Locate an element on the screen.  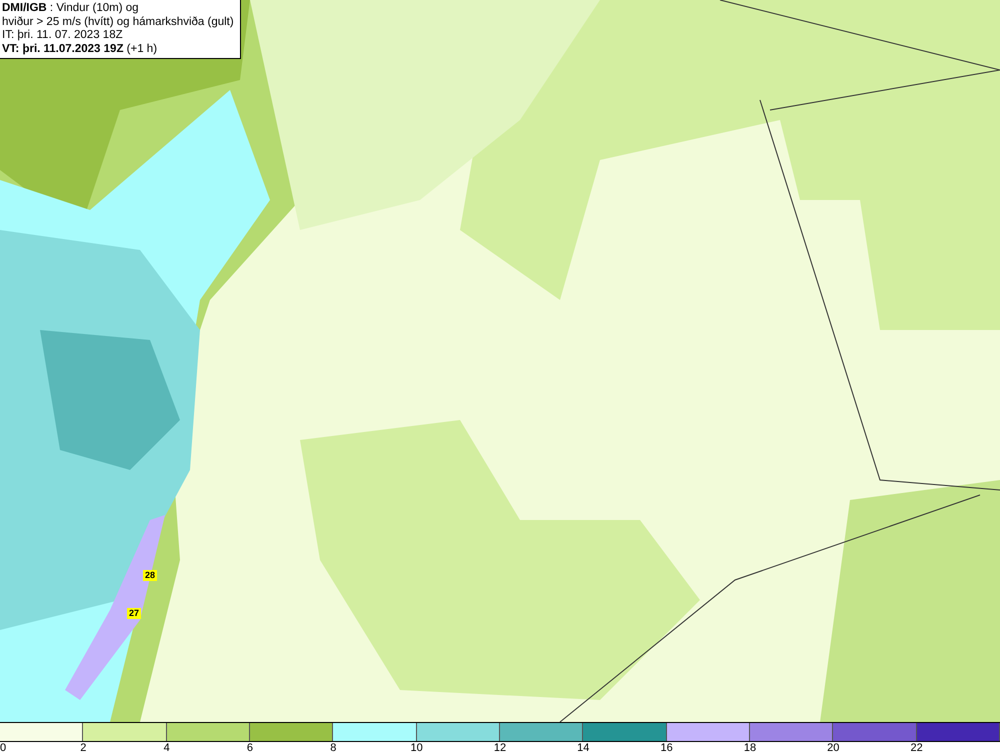
legend-label: 0 is located at coordinates (3, 747).